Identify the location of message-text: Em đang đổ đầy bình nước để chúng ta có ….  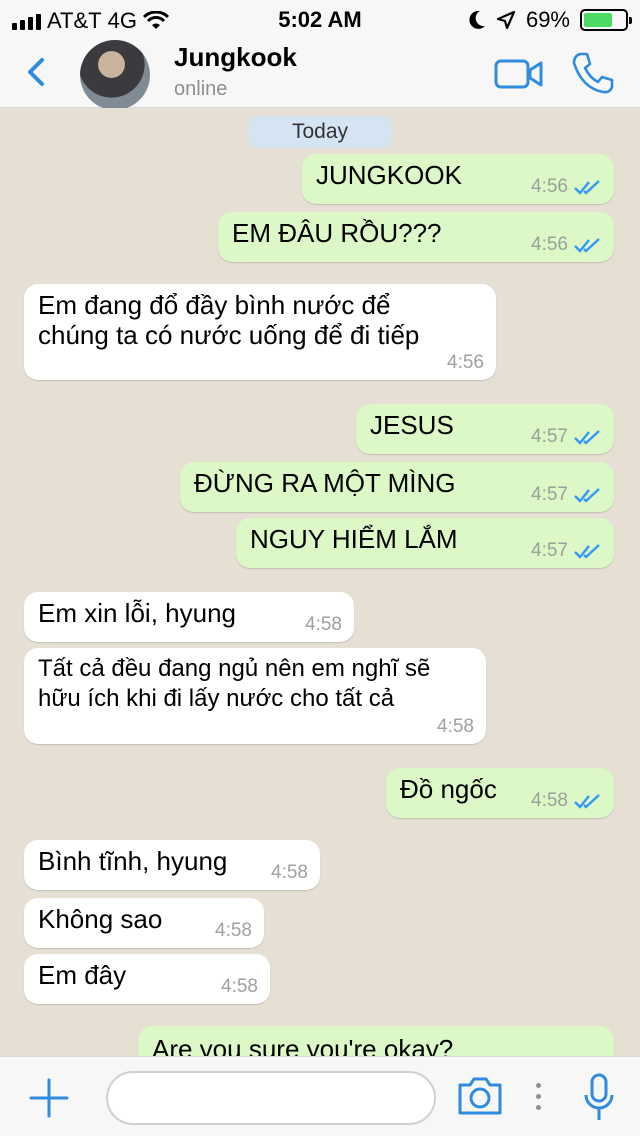
(229, 320).